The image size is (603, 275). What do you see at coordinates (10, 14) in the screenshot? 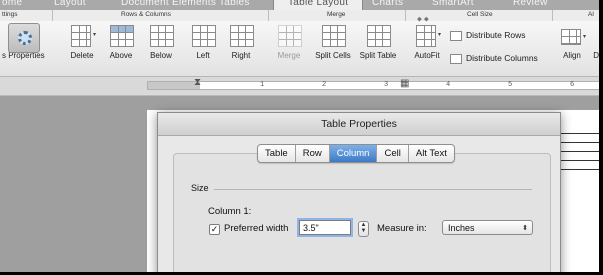
I see `group-settings-label: ttings` at bounding box center [10, 14].